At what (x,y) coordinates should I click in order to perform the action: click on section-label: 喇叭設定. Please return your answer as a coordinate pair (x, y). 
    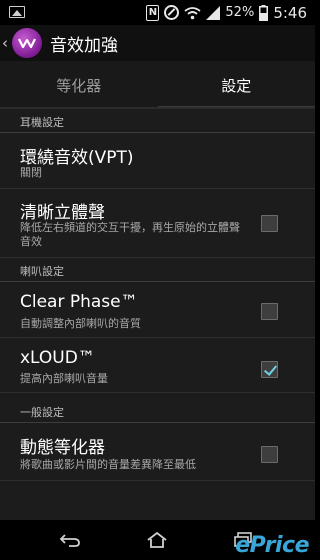
    Looking at the image, I should click on (42, 271).